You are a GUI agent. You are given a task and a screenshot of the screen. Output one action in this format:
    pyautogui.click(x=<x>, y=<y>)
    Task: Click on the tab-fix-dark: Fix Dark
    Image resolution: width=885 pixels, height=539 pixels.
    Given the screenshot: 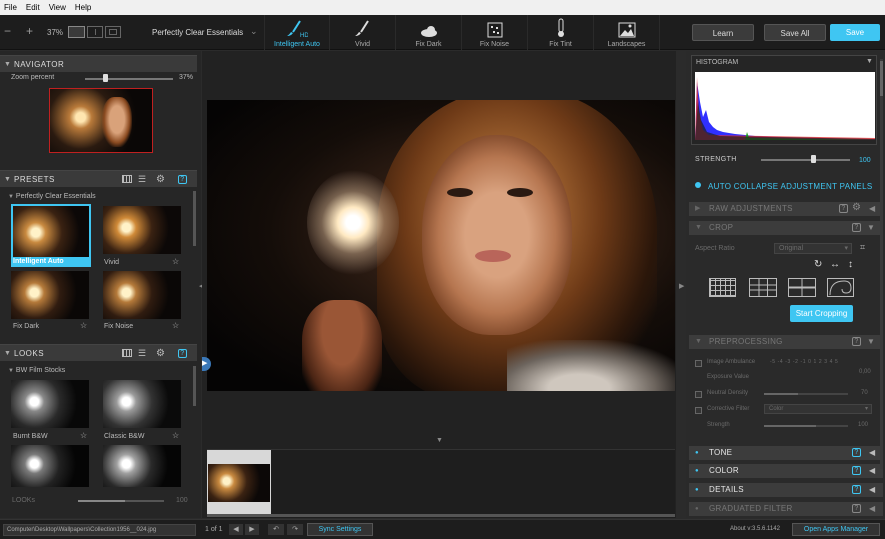 What is the action you would take?
    pyautogui.click(x=429, y=32)
    